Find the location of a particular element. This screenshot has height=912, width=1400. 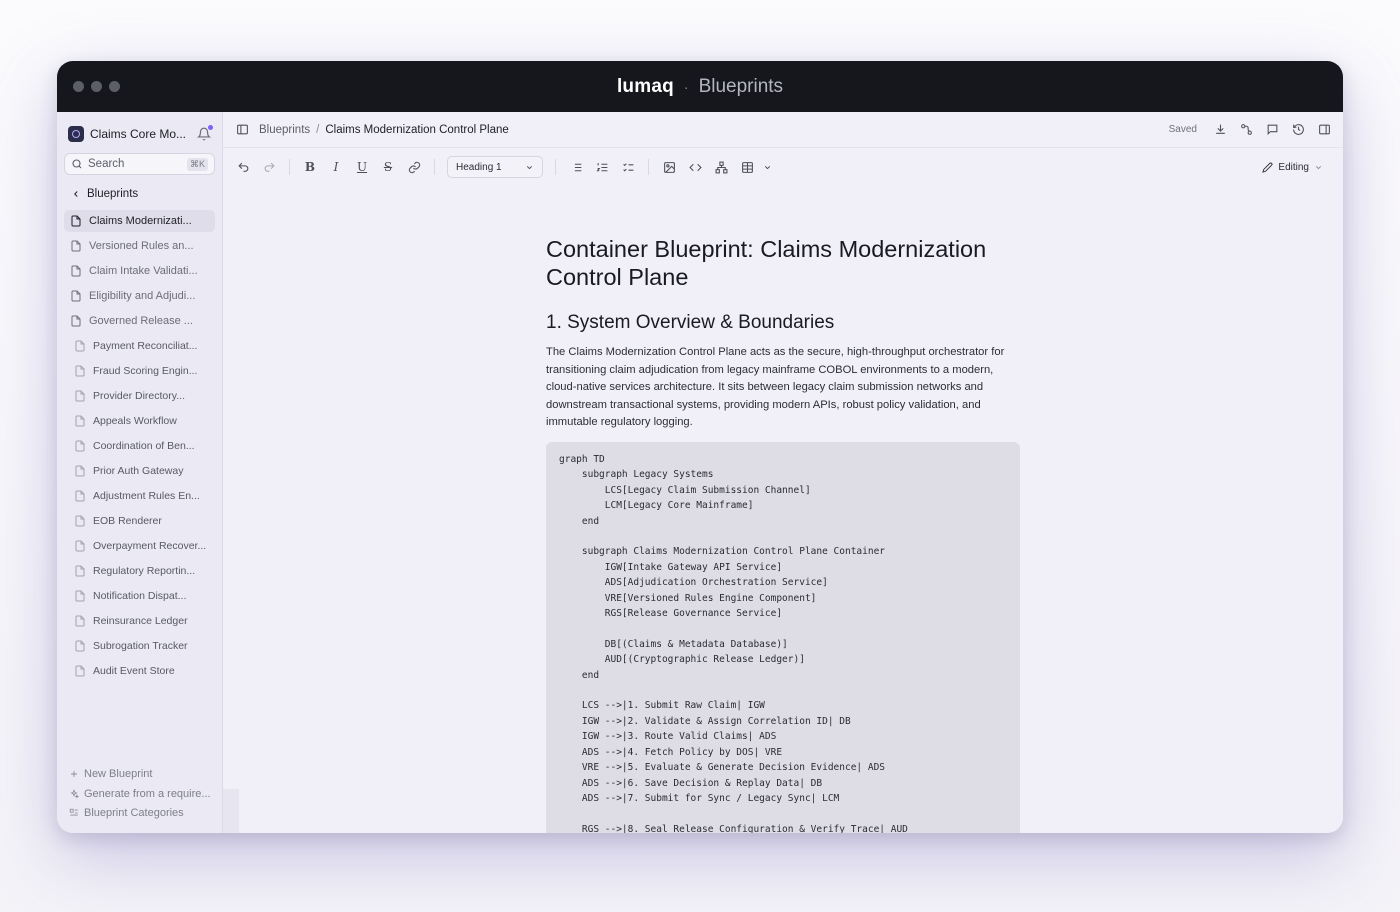

sidebar-item-label: Subrogation Tracker is located at coordinates (140, 646).